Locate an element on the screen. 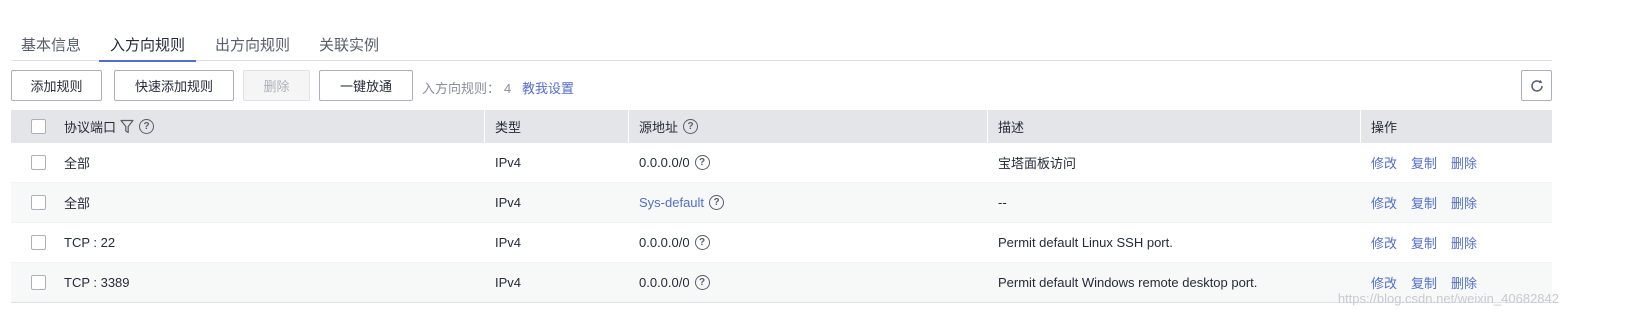 The height and width of the screenshot is (332, 1649). quick-add-rule-button: 快速添加规则 is located at coordinates (174, 85).